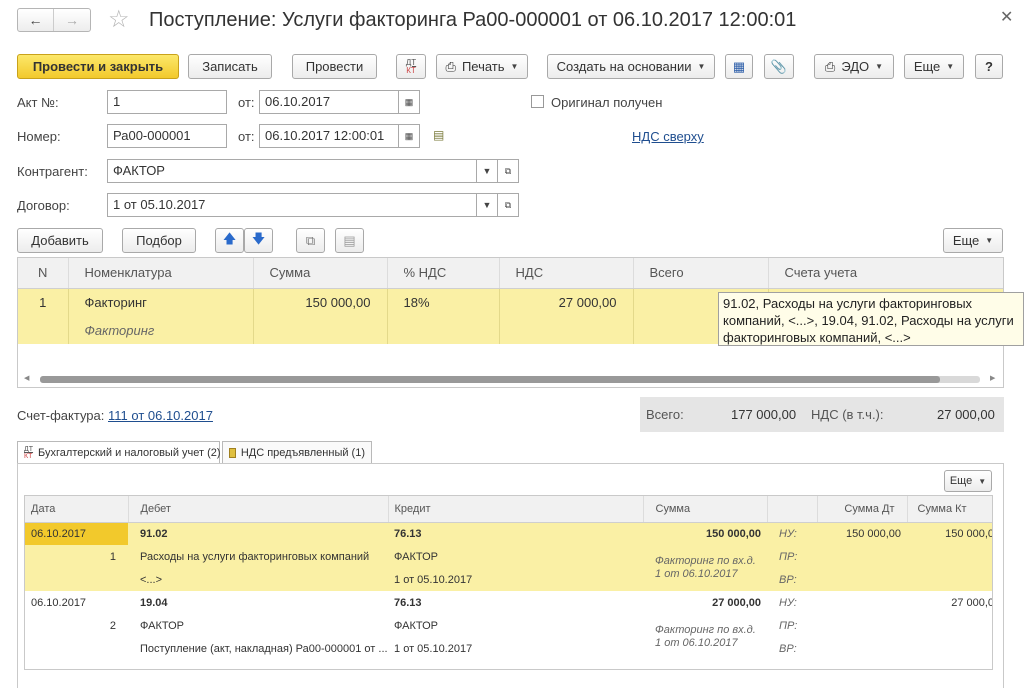  Describe the element at coordinates (624, 66) in the screenshot. I see `create-based-label: Создать на основании` at that location.